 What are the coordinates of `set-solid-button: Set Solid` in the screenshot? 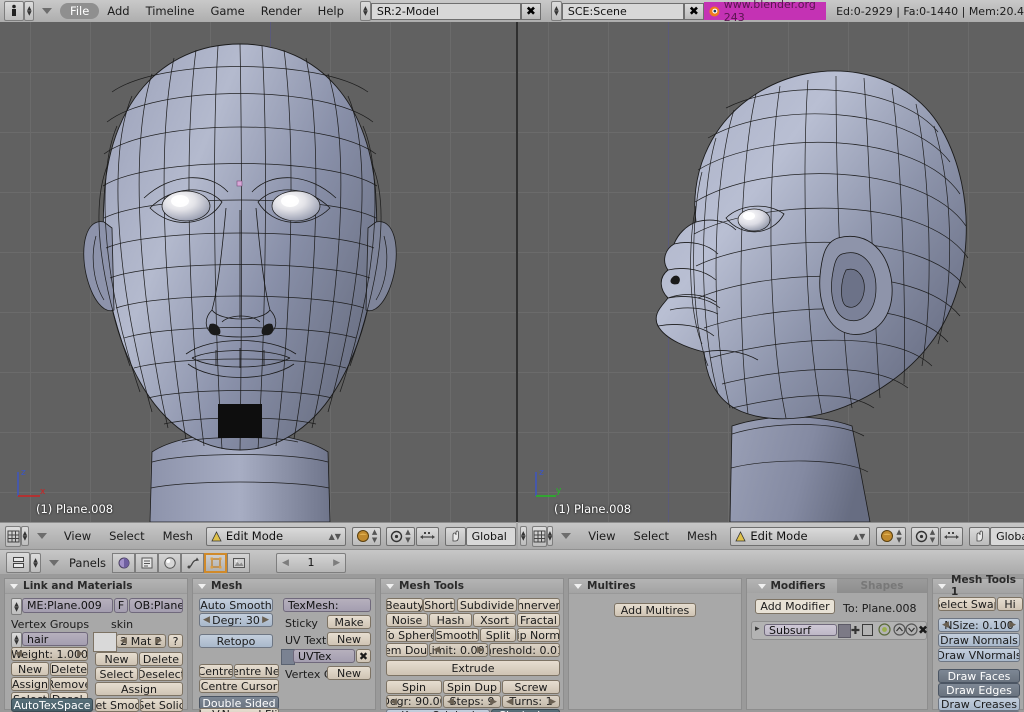 It's located at (161, 705).